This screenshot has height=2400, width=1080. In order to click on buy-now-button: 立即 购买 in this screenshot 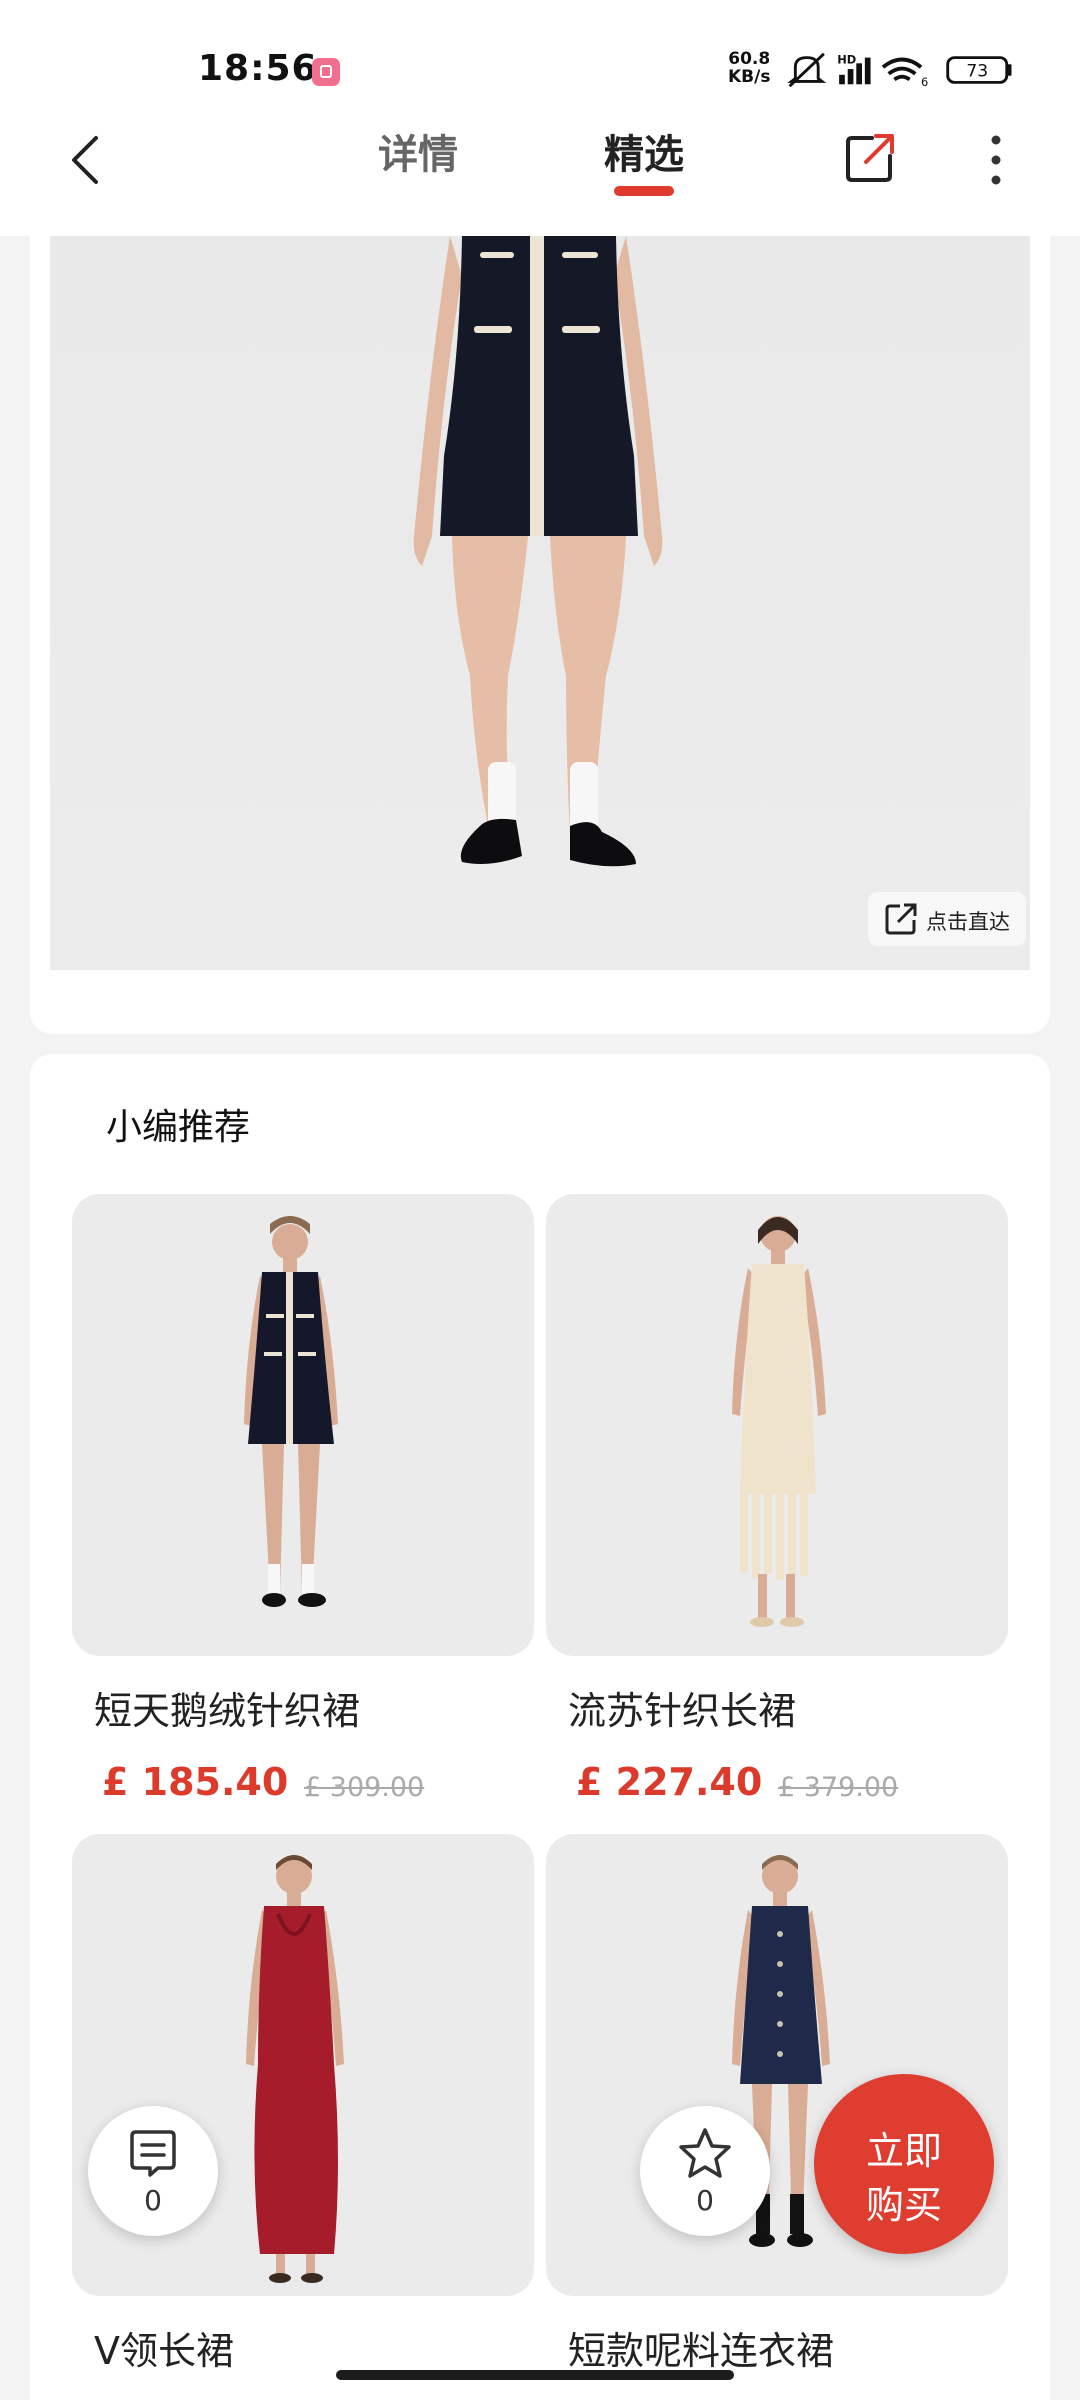, I will do `click(904, 2164)`.